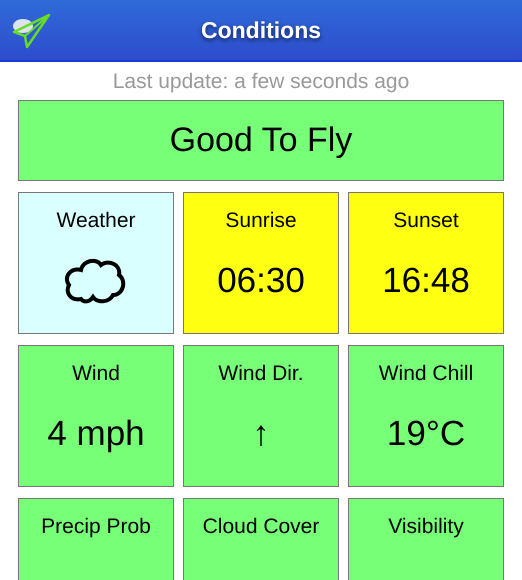 The image size is (522, 580). Describe the element at coordinates (426, 434) in the screenshot. I see `tile-value: 19°C` at that location.